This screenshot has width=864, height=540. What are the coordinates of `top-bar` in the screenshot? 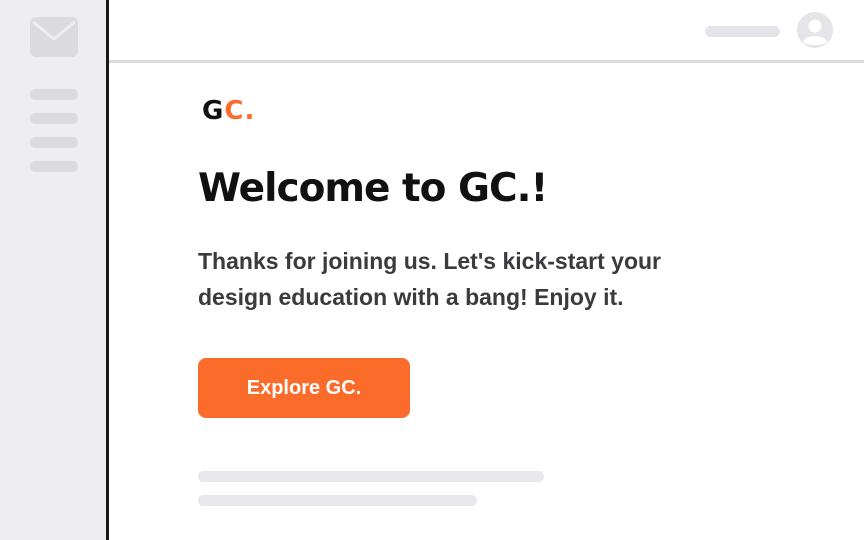 It's located at (486, 31).